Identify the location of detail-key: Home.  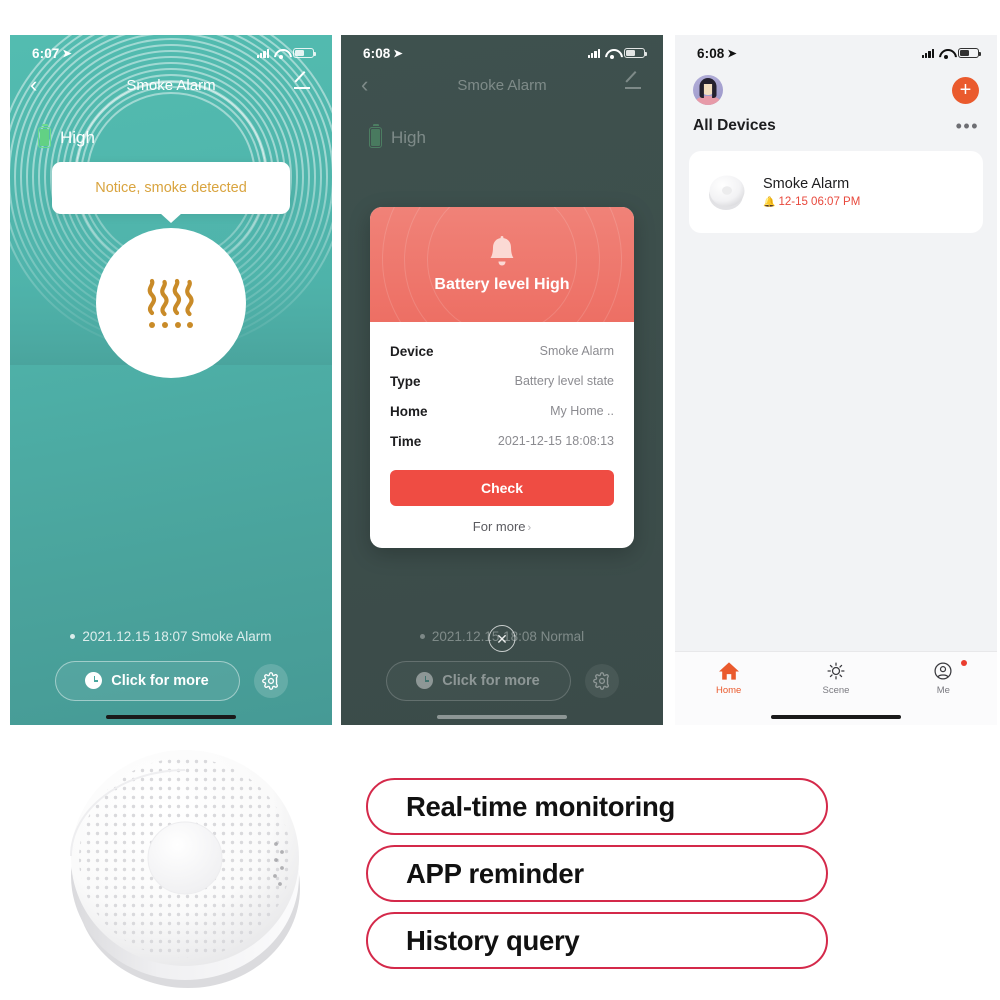
(409, 411).